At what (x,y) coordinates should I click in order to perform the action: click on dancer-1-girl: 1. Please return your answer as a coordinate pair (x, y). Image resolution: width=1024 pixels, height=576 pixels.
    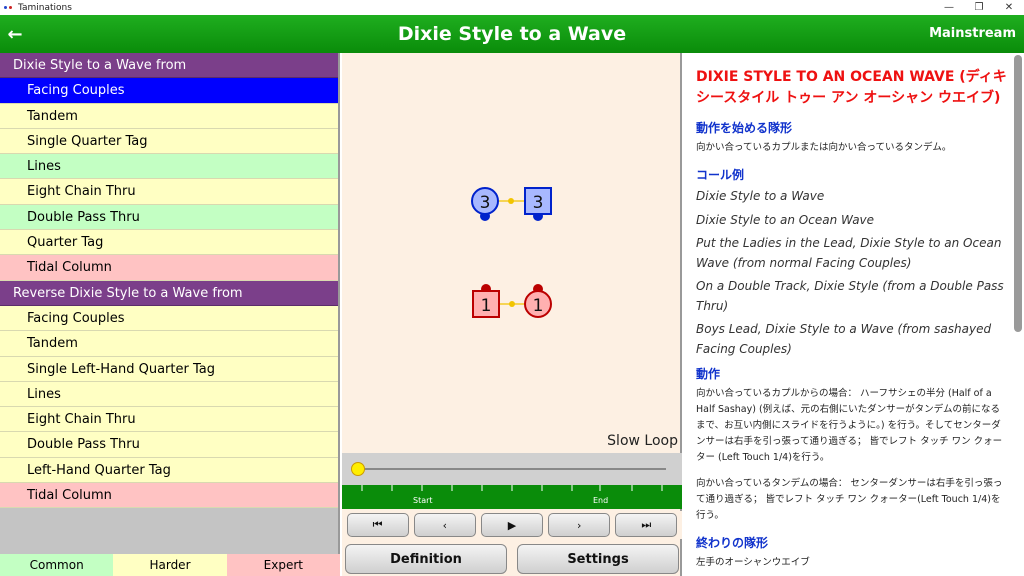
    Looking at the image, I should click on (538, 301).